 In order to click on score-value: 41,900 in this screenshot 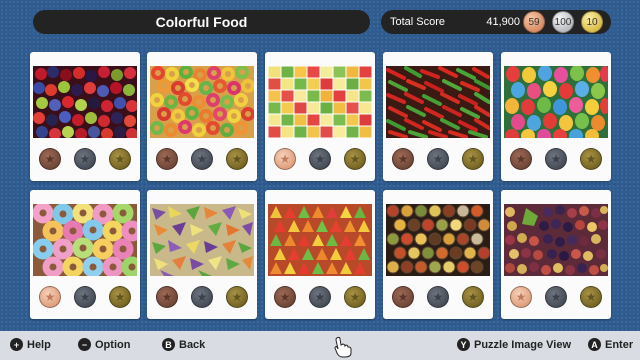, I will do `click(503, 22)`.